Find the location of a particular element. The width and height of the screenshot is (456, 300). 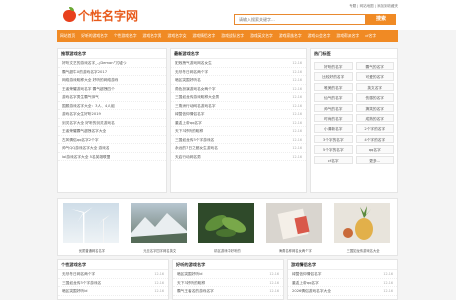

gallery-card: 海角名称网名女两个字 is located at coordinates (295, 229).